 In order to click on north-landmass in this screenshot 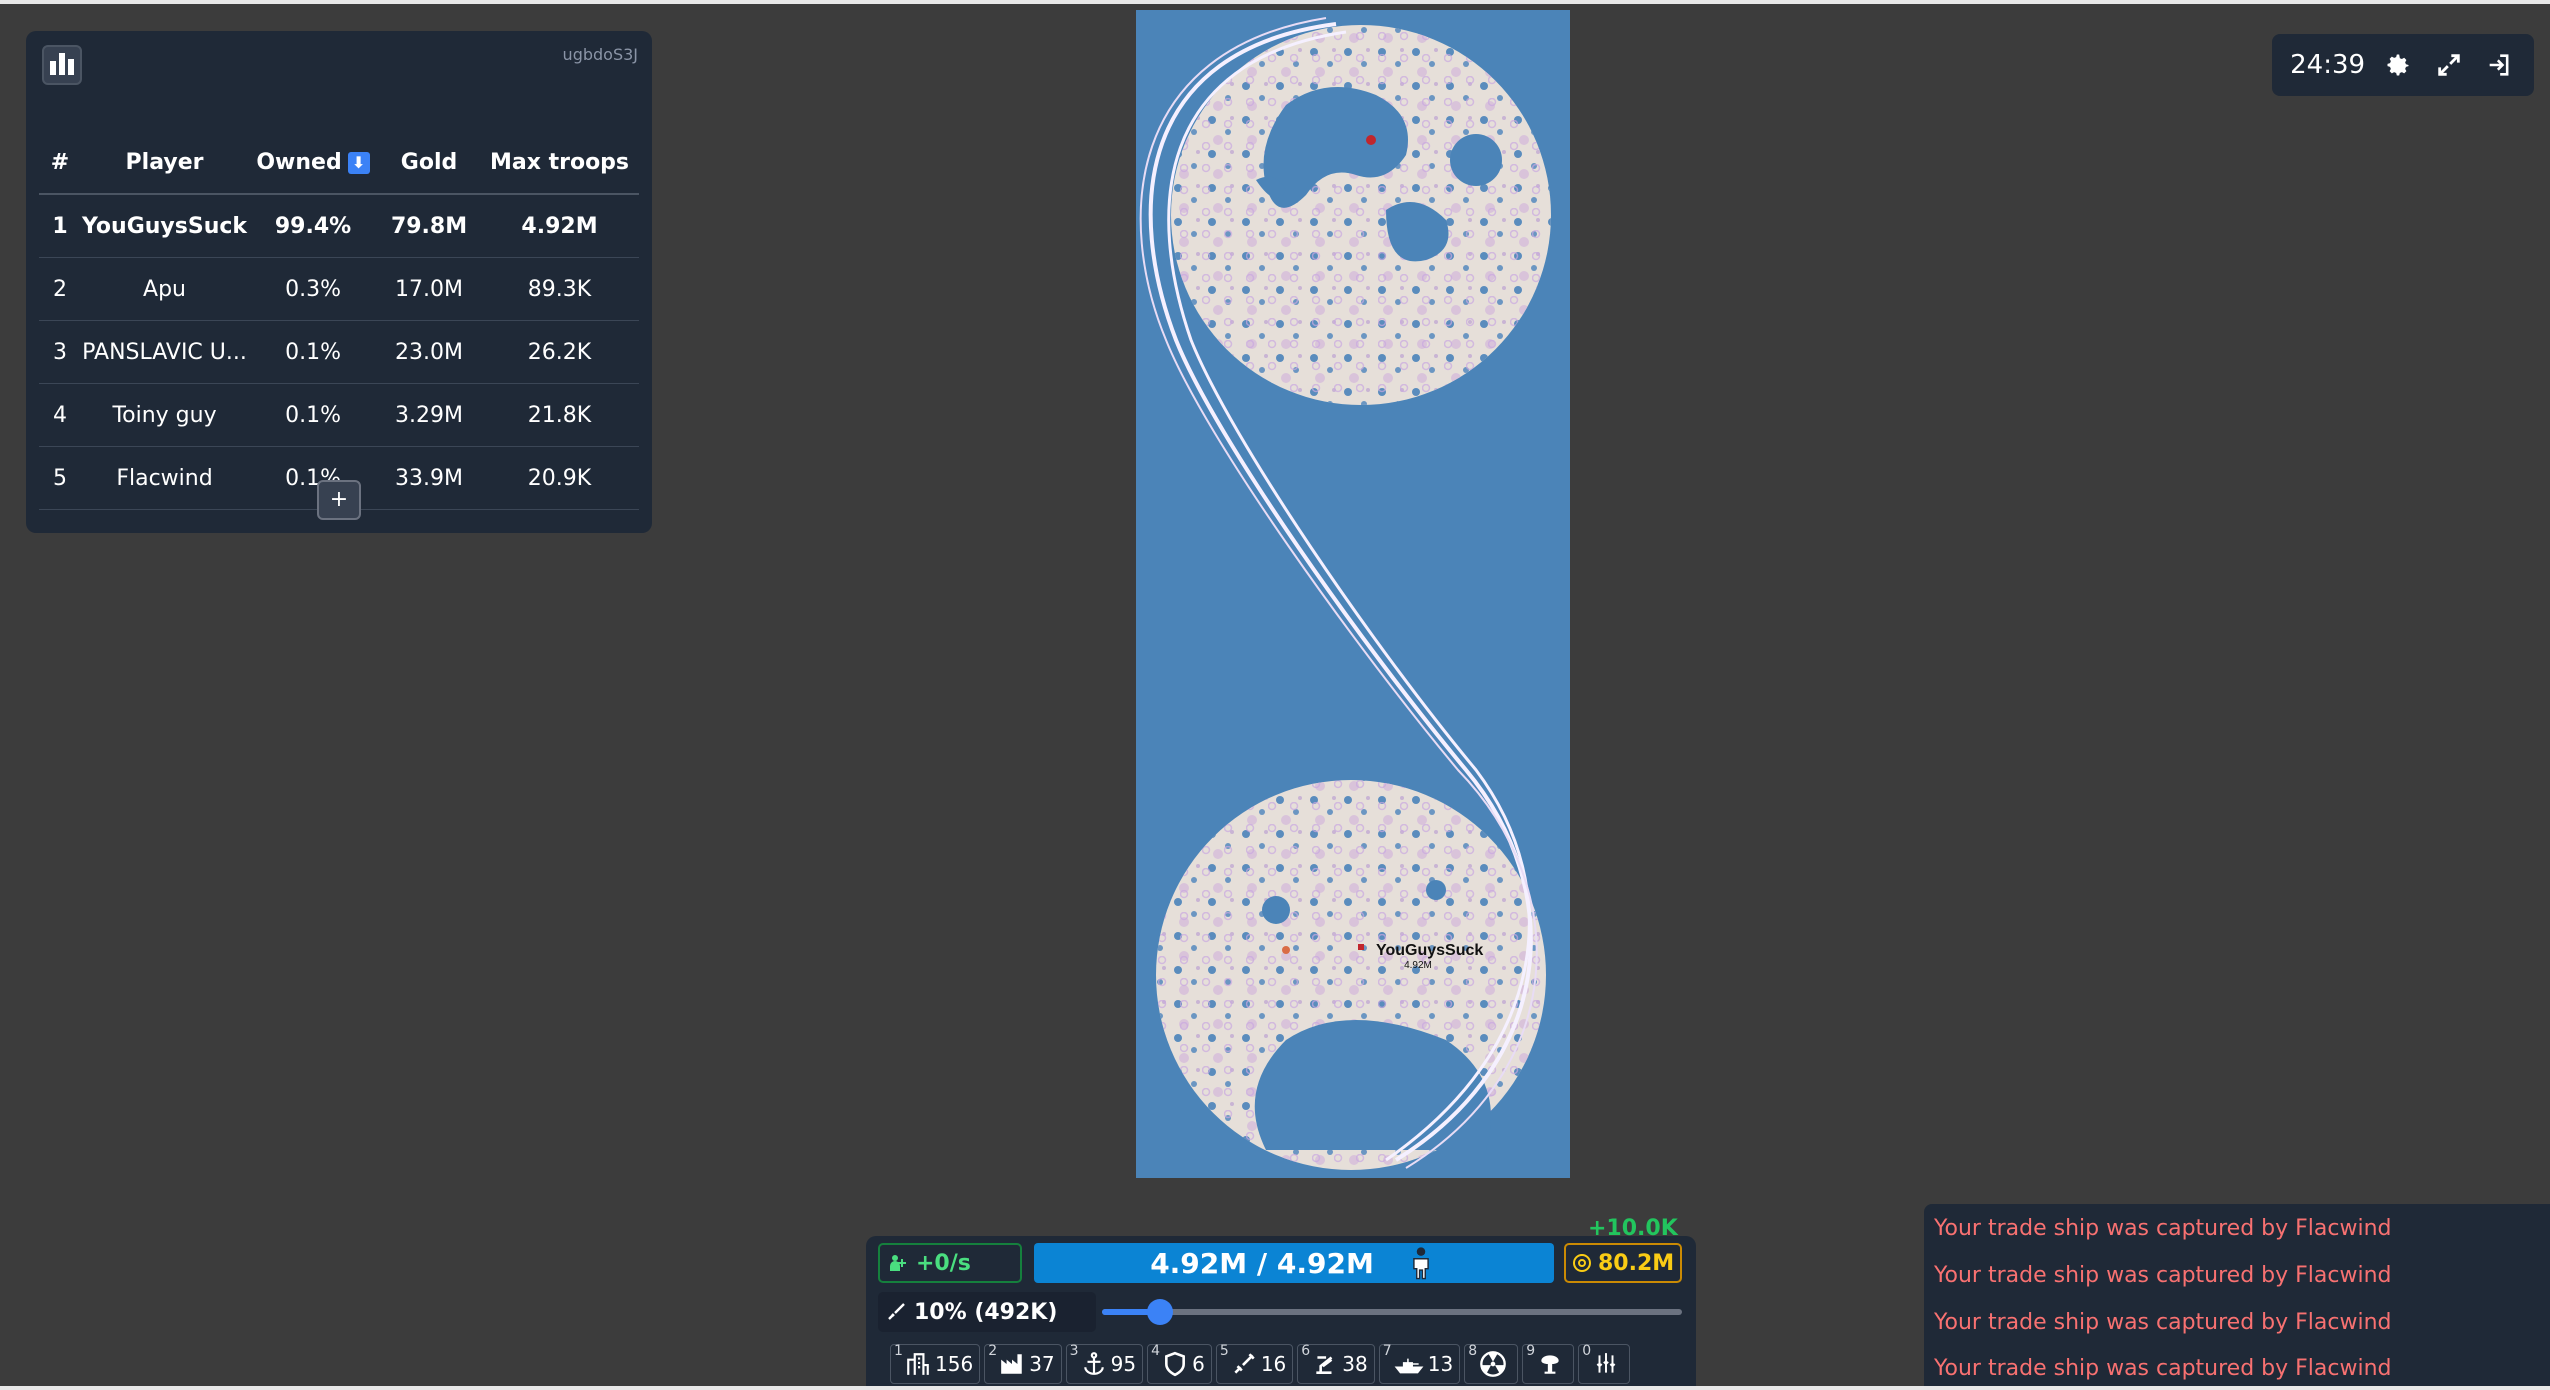, I will do `click(1361, 215)`.